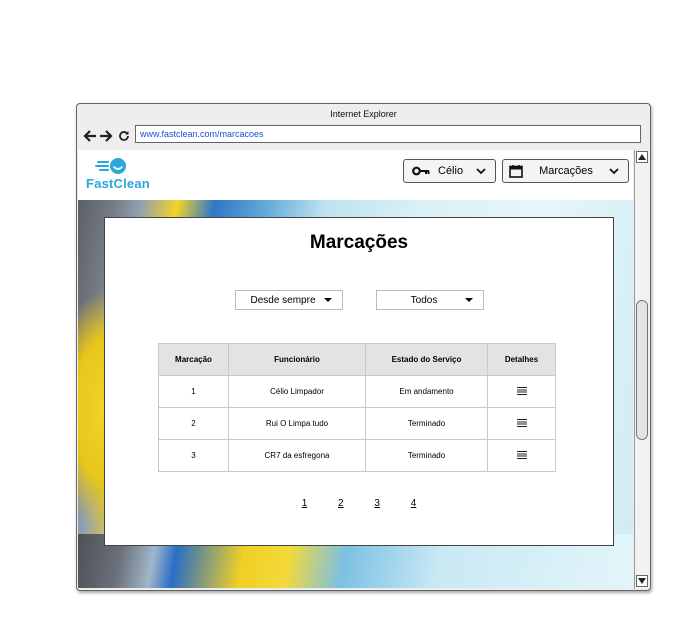 The image size is (695, 635). Describe the element at coordinates (283, 300) in the screenshot. I see `period-filter-value: Desde sempre` at that location.